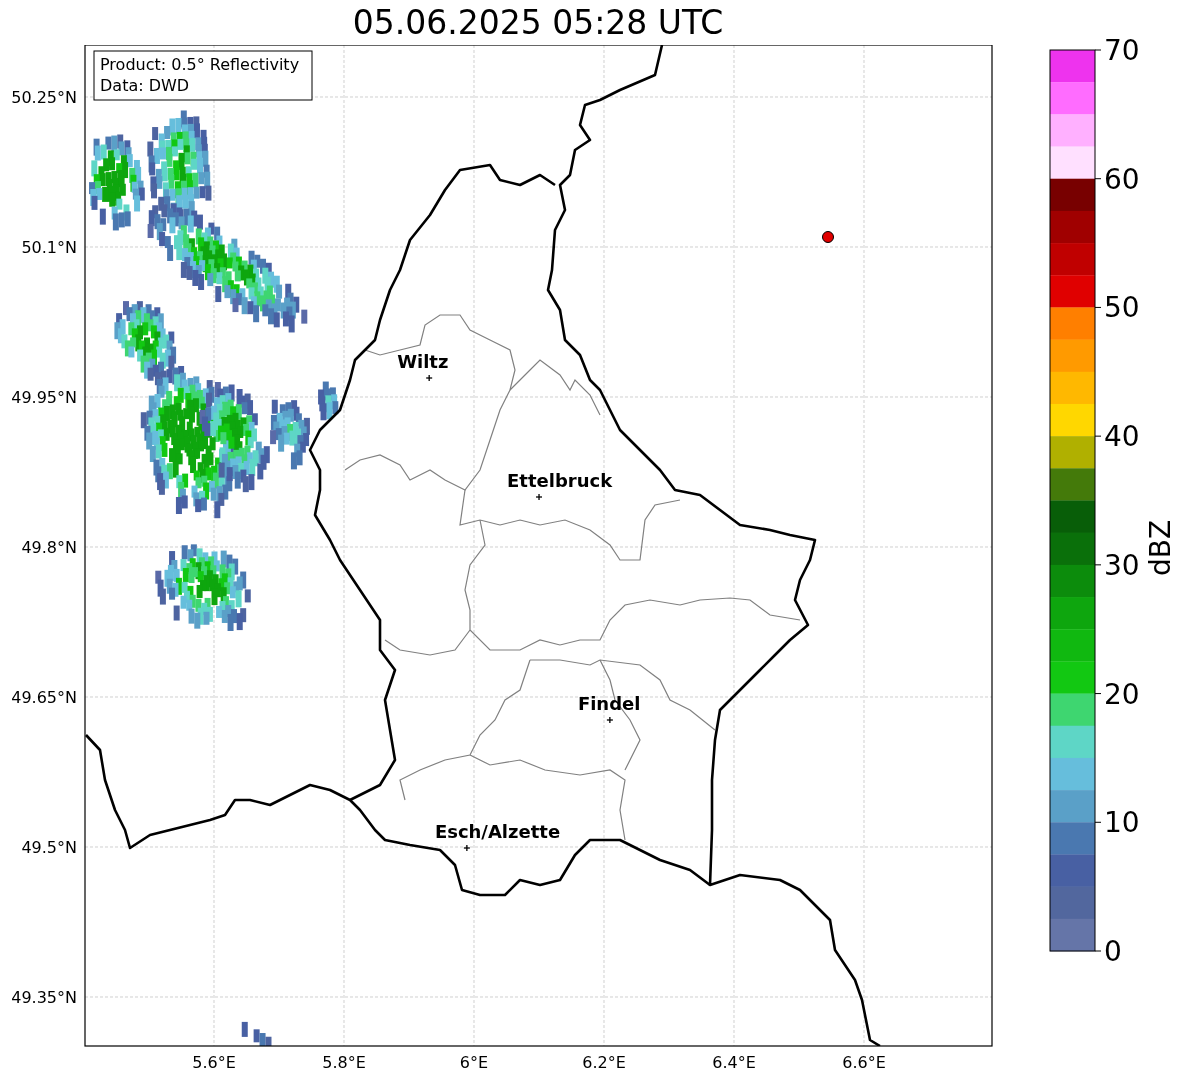  I want to click on colorbar-tick-label: 40, so click(1122, 437).